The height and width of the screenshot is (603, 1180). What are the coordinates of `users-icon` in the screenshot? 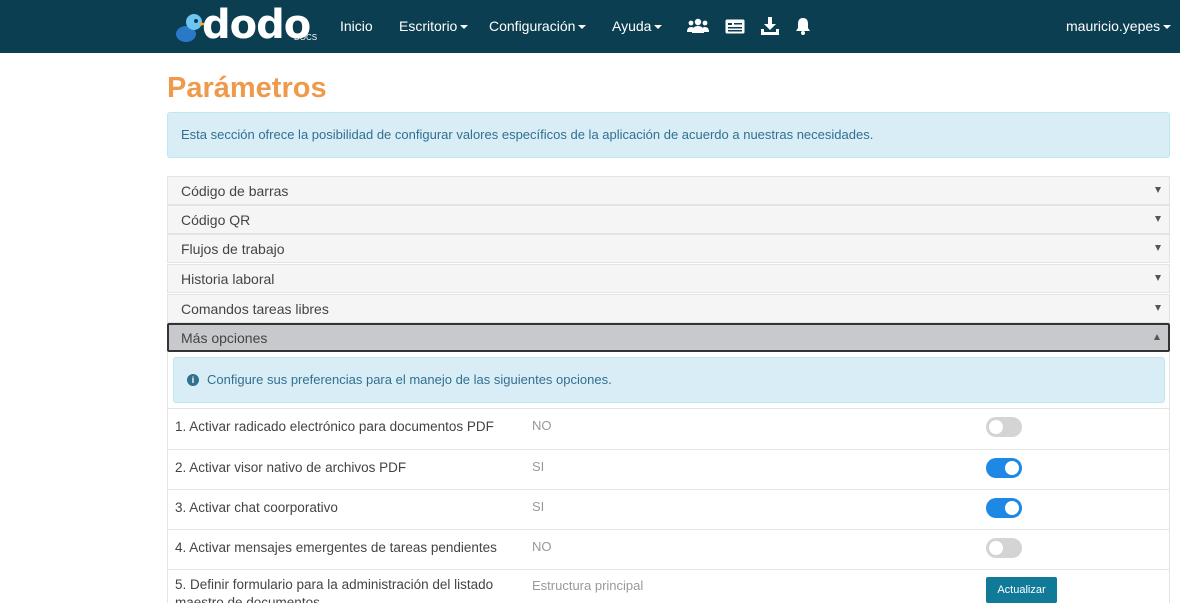 It's located at (698, 26).